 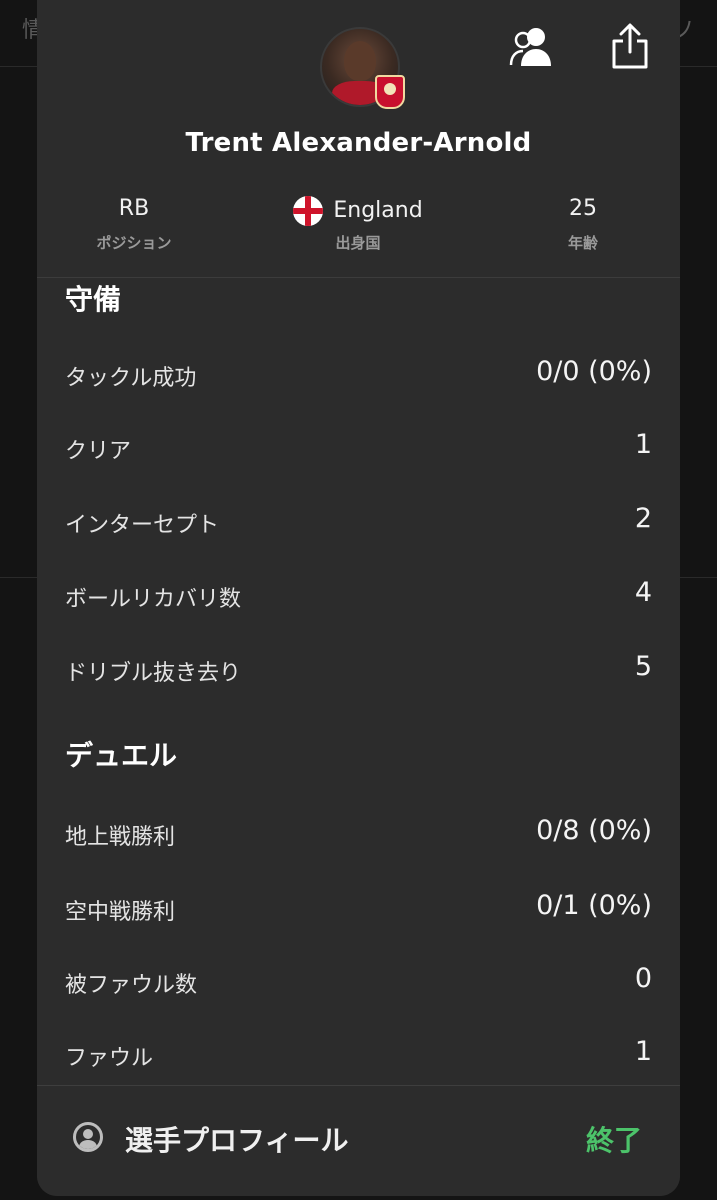 I want to click on england-flag-icon, so click(x=308, y=211).